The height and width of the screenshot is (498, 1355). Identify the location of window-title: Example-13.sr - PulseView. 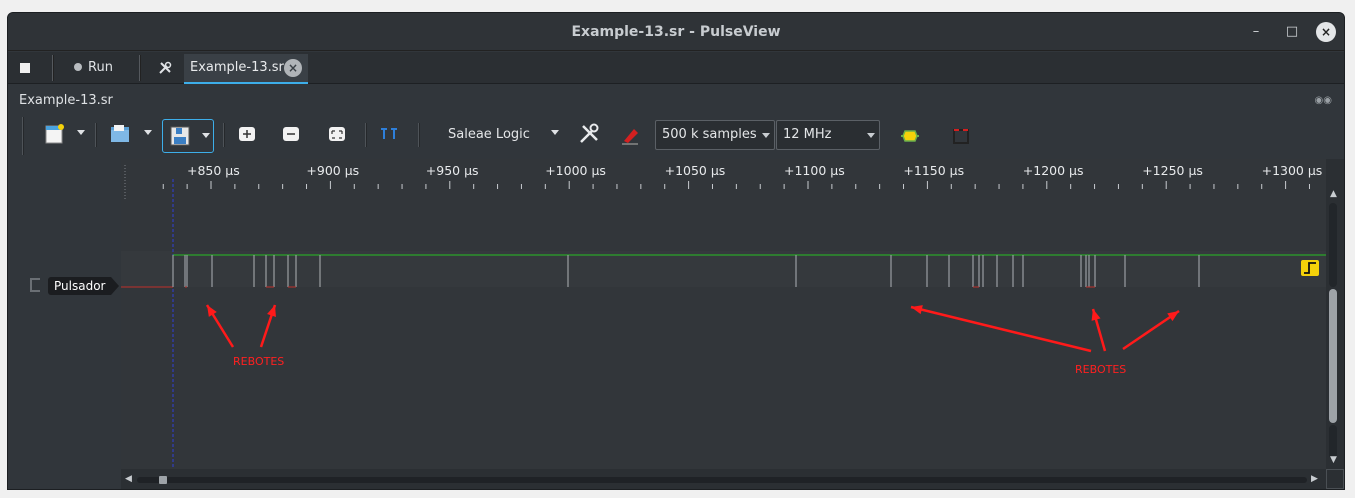
(676, 32).